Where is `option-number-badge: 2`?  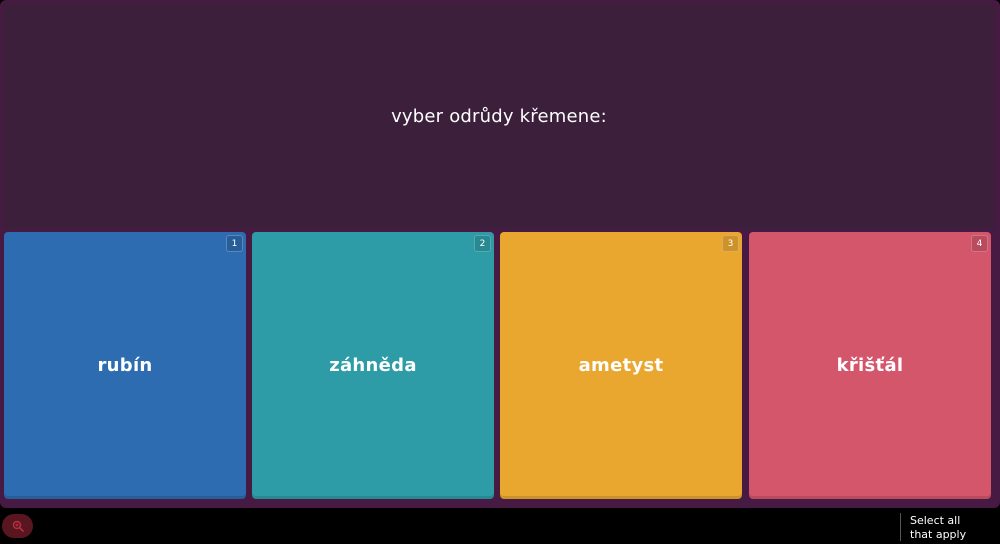
option-number-badge: 2 is located at coordinates (482, 243).